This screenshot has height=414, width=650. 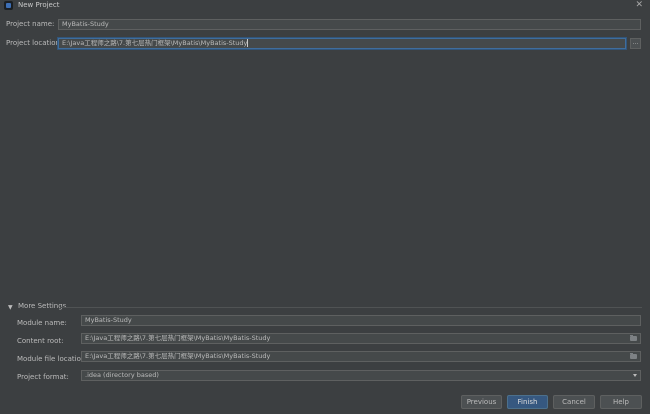 I want to click on title-bar: New Project ✕, so click(x=325, y=6).